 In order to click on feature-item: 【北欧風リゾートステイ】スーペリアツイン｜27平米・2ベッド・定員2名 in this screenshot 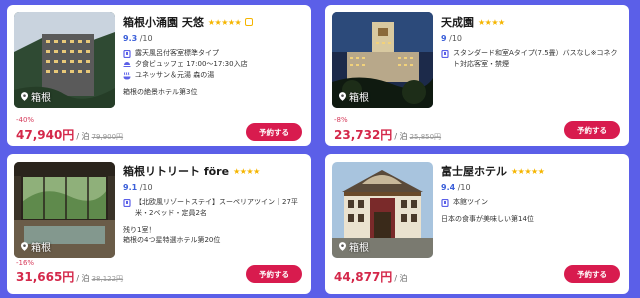, I will do `click(213, 208)`.